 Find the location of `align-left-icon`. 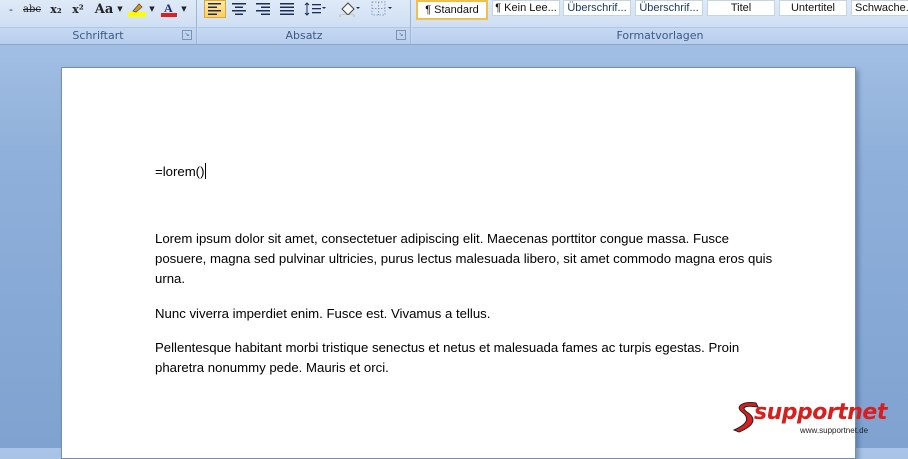

align-left-icon is located at coordinates (214, 9).